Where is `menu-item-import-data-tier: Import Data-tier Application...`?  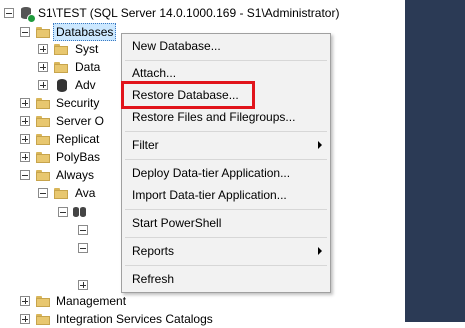 menu-item-import-data-tier: Import Data-tier Application... is located at coordinates (226, 195).